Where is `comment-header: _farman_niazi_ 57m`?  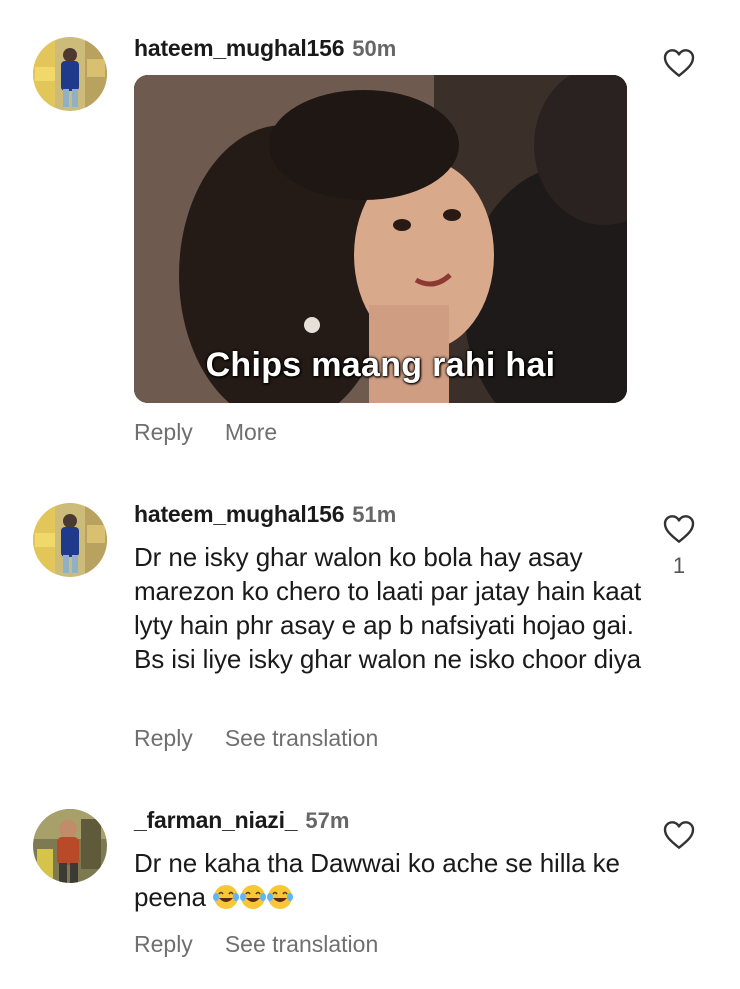
comment-header: _farman_niazi_ 57m is located at coordinates (241, 820).